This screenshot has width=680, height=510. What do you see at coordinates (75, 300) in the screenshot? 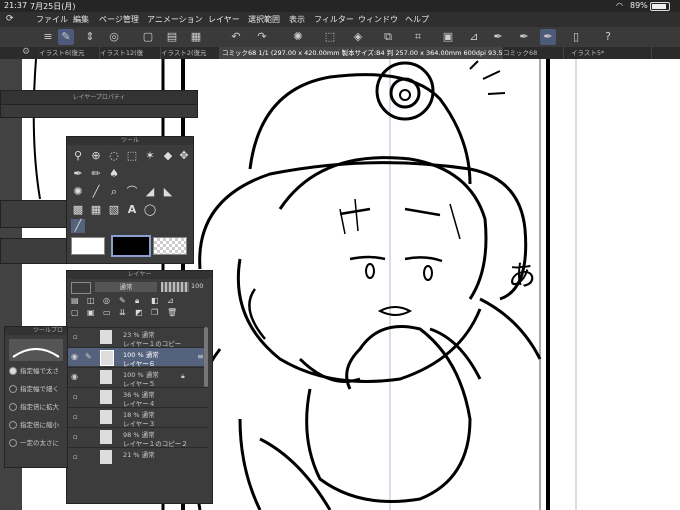
I see `lock-alpha-icon: ▤` at bounding box center [75, 300].